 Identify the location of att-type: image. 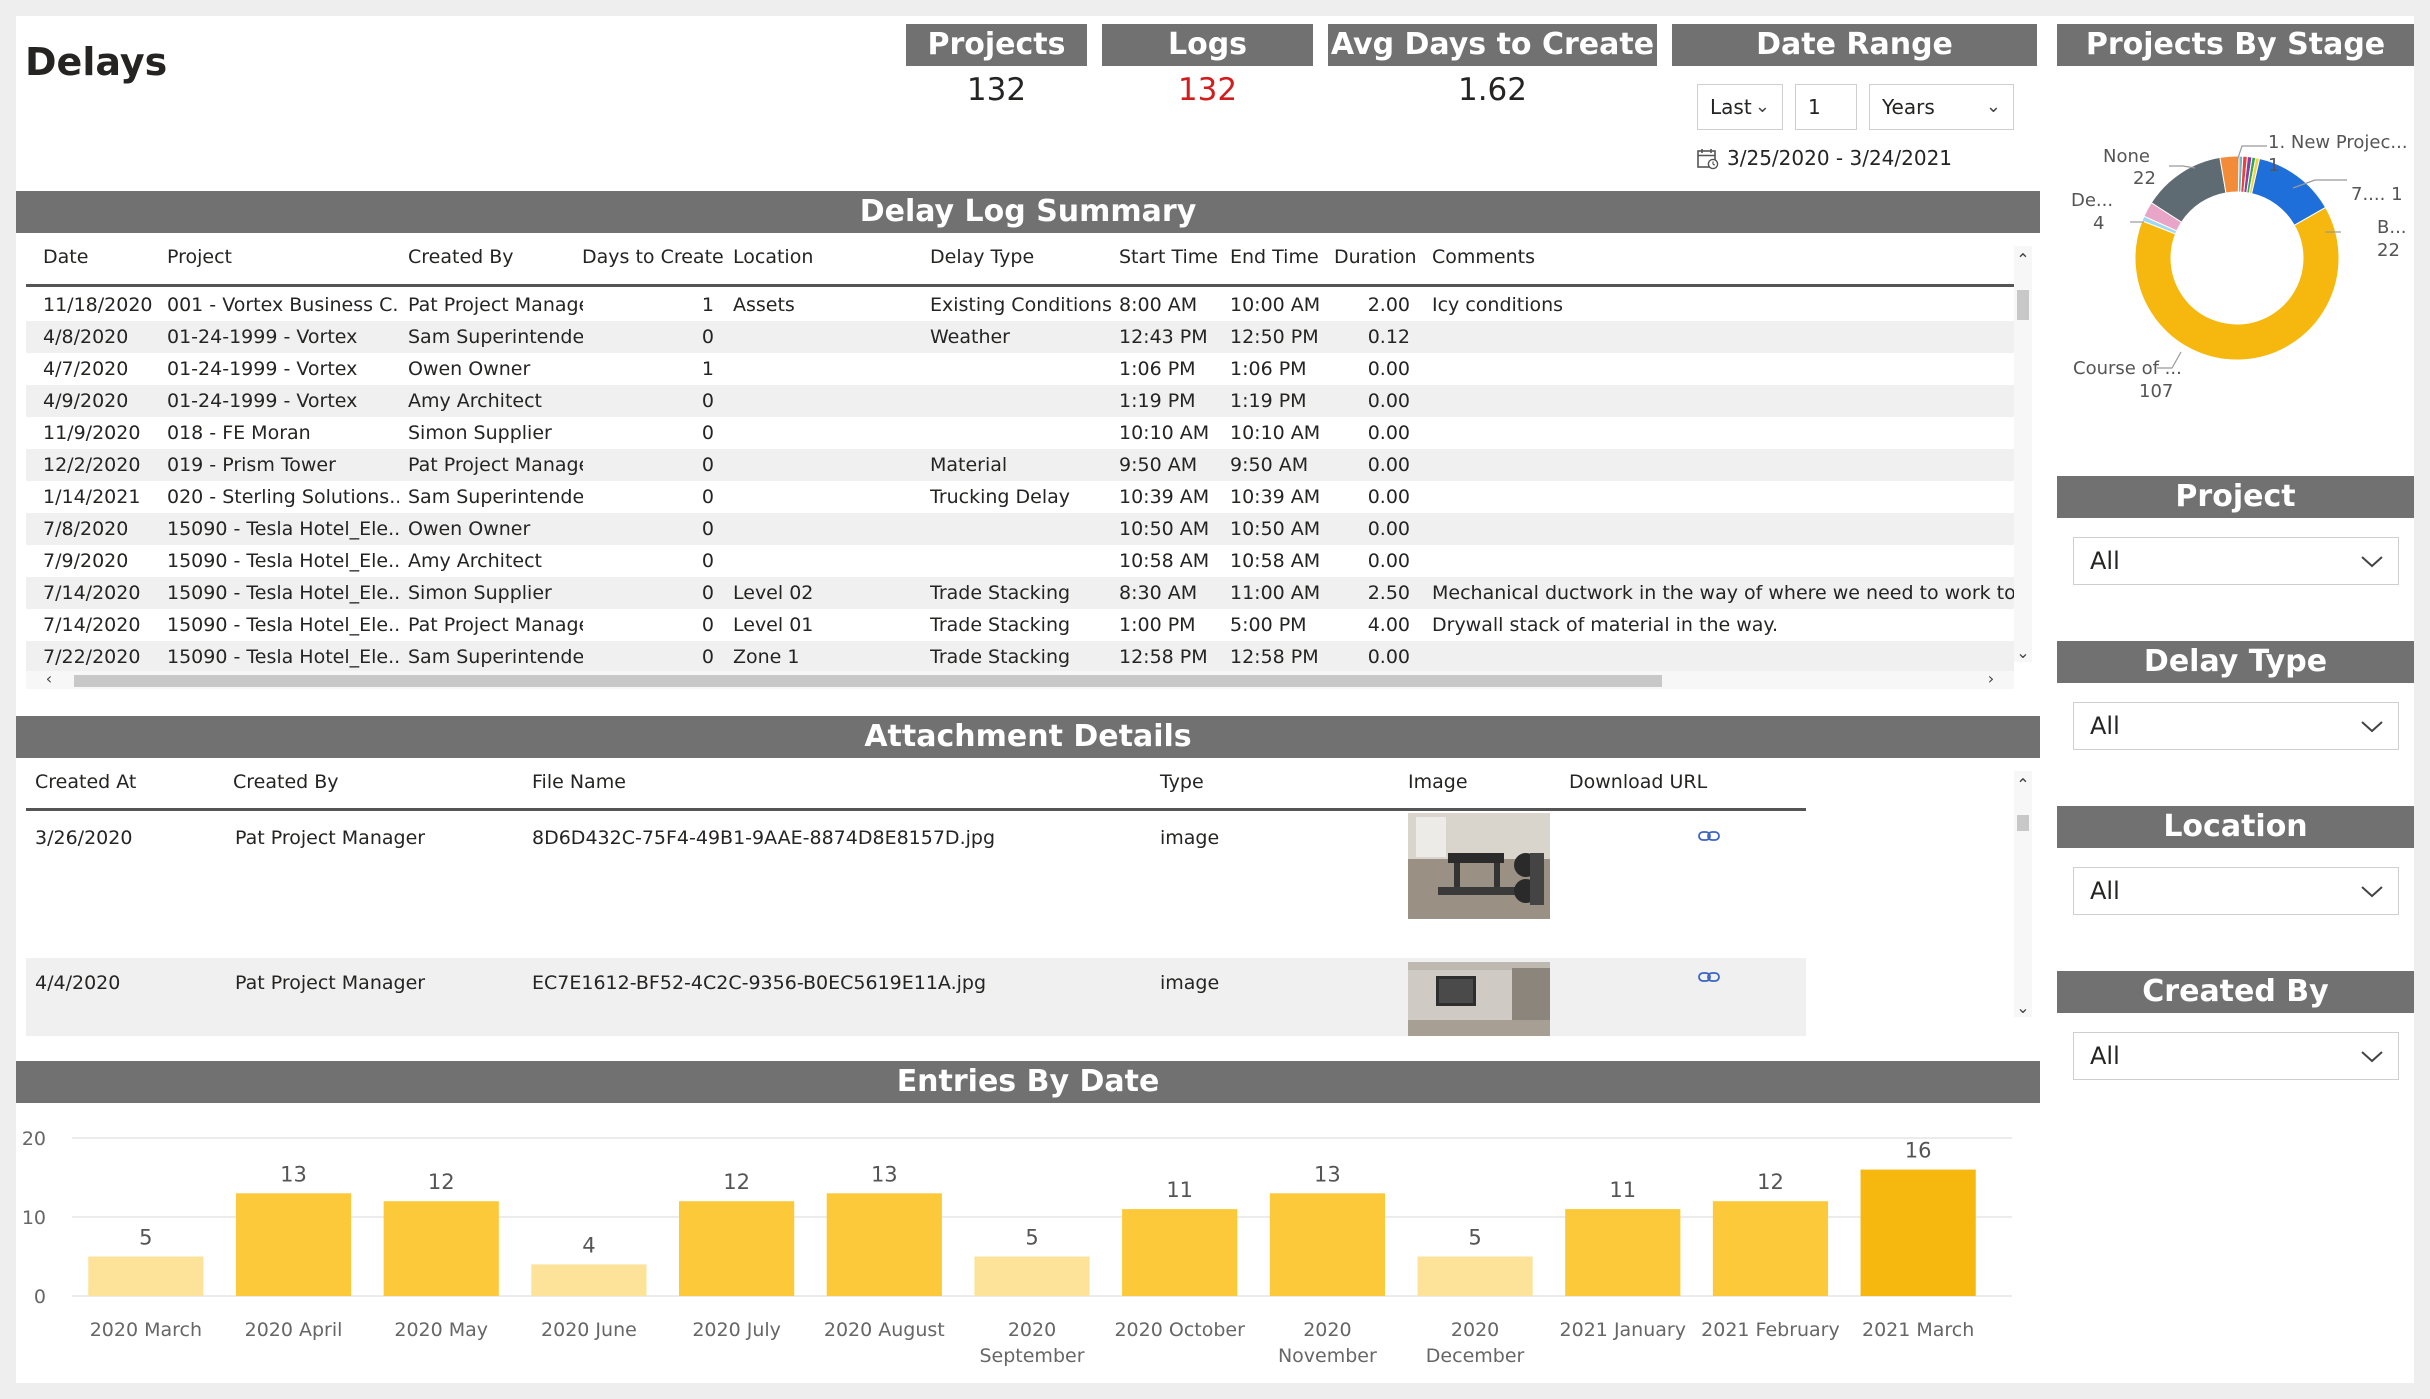
(1190, 838).